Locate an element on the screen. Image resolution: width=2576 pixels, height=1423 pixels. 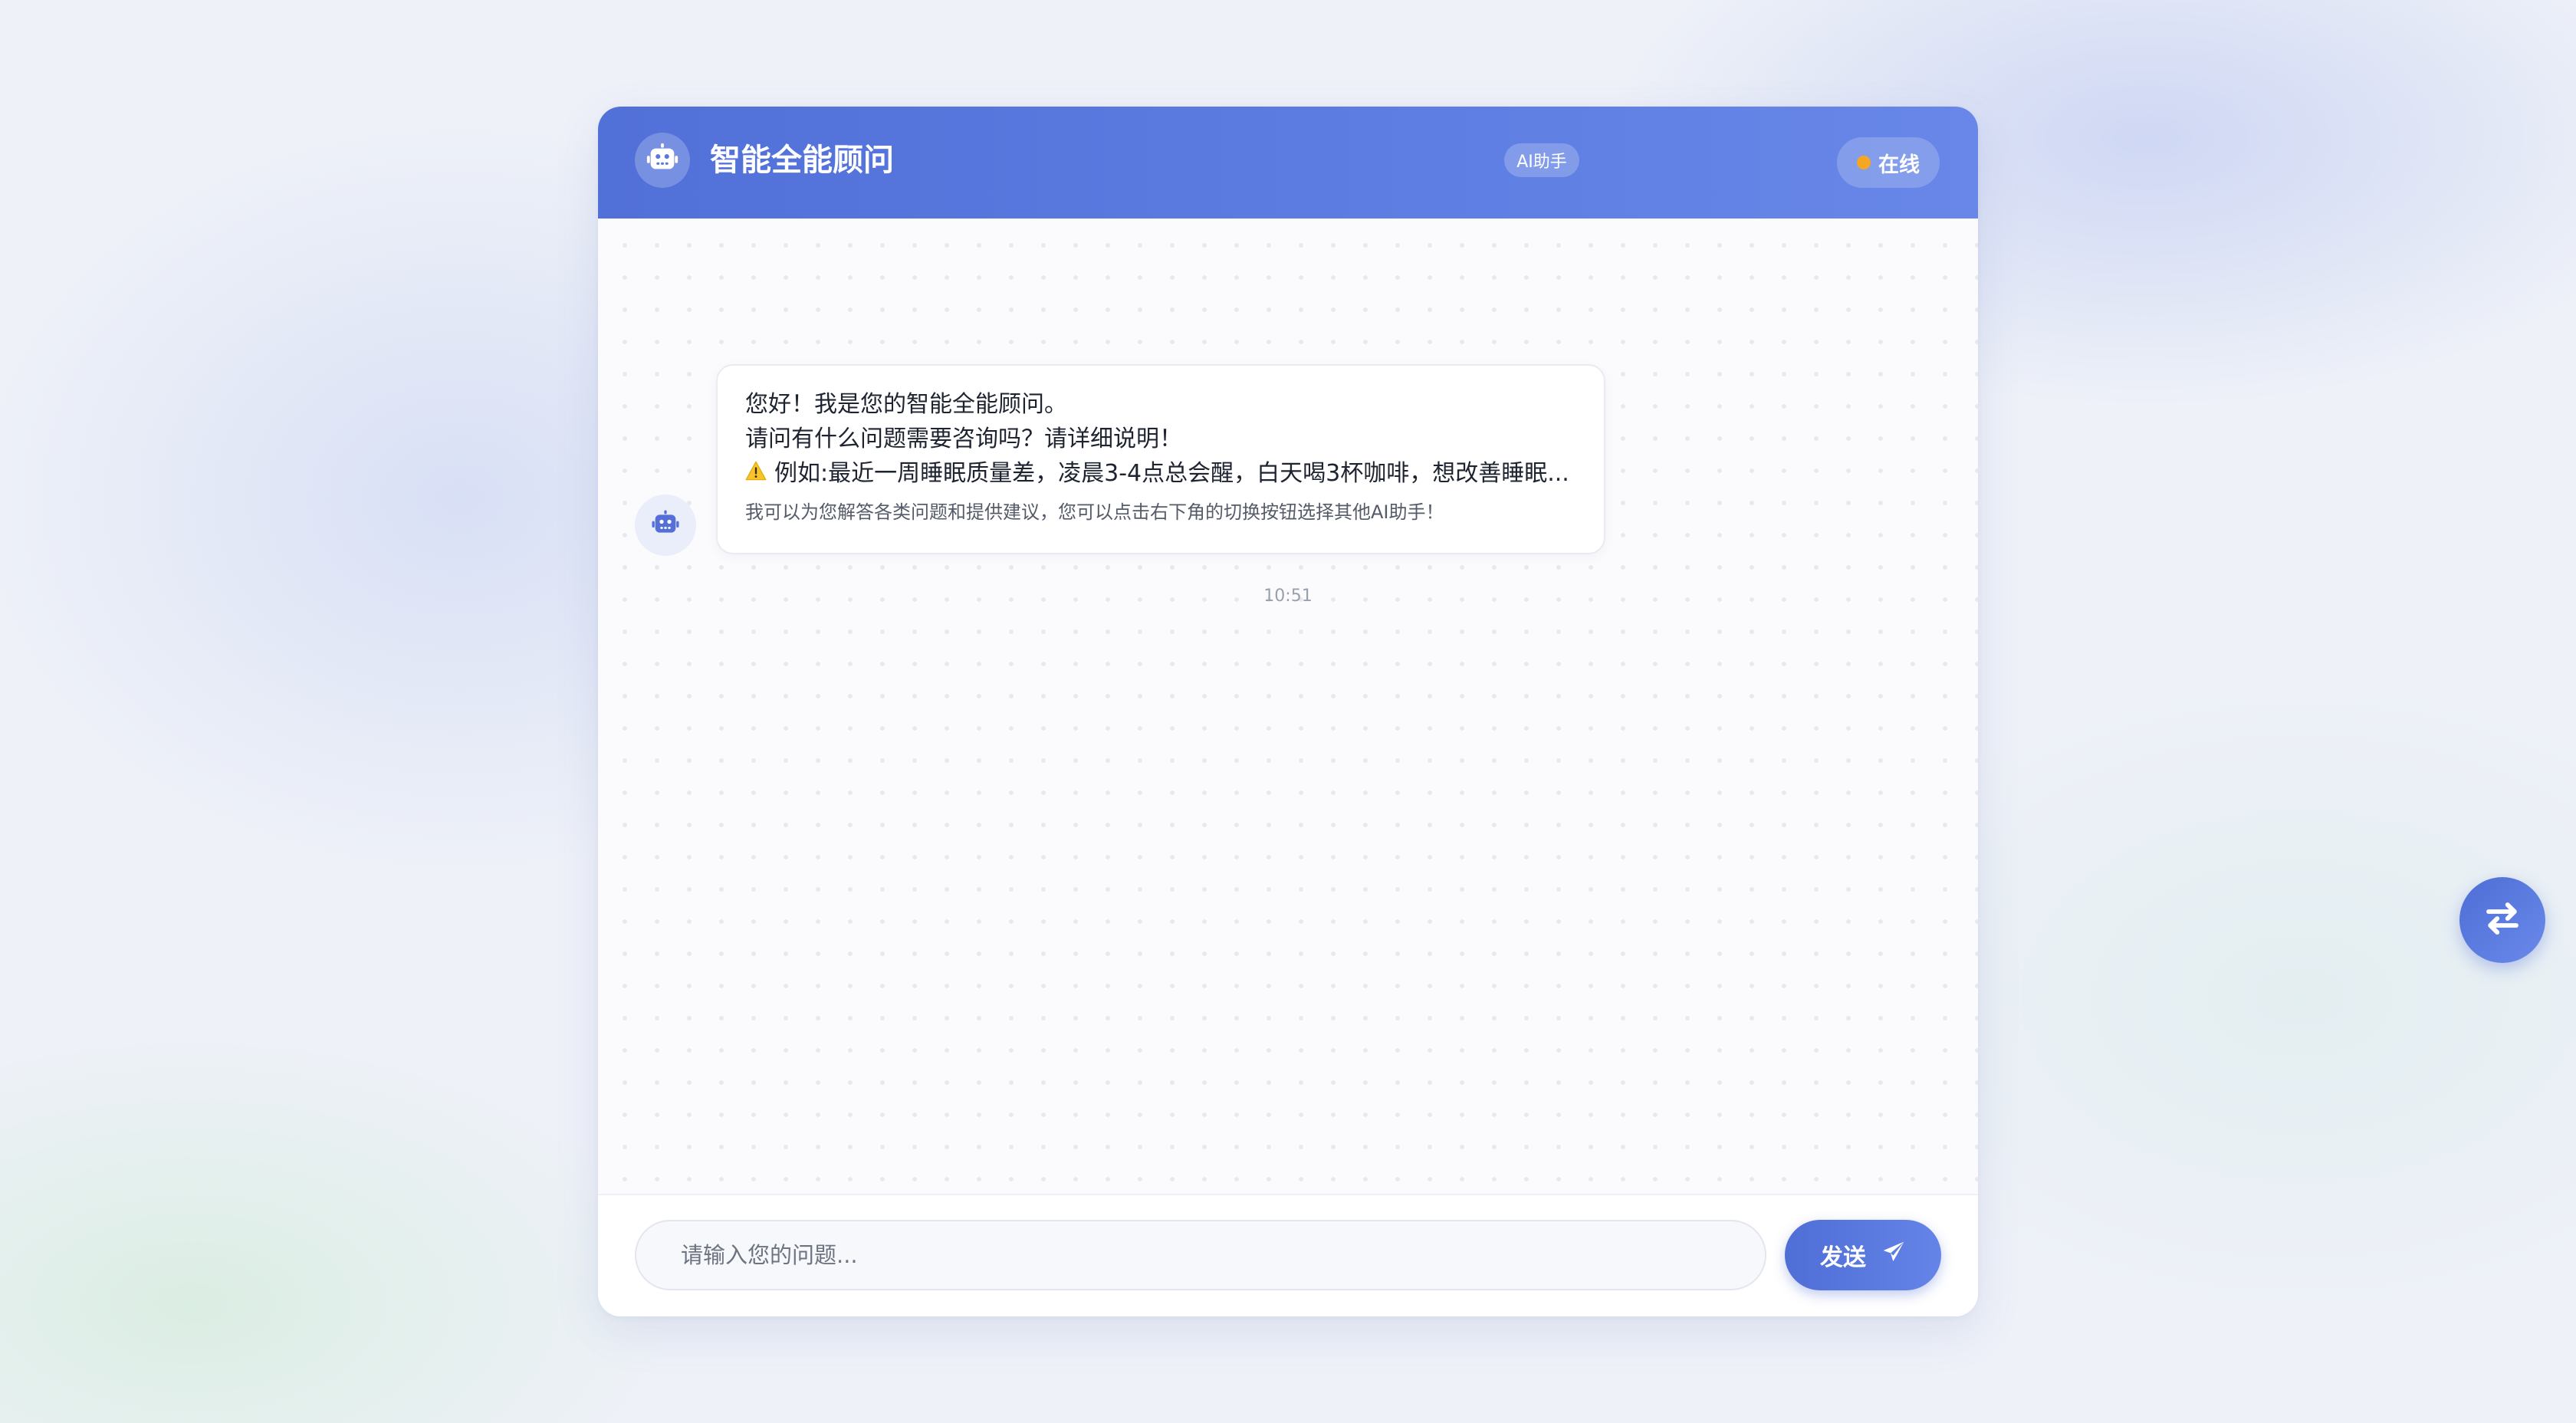
warning-icon is located at coordinates (756, 474).